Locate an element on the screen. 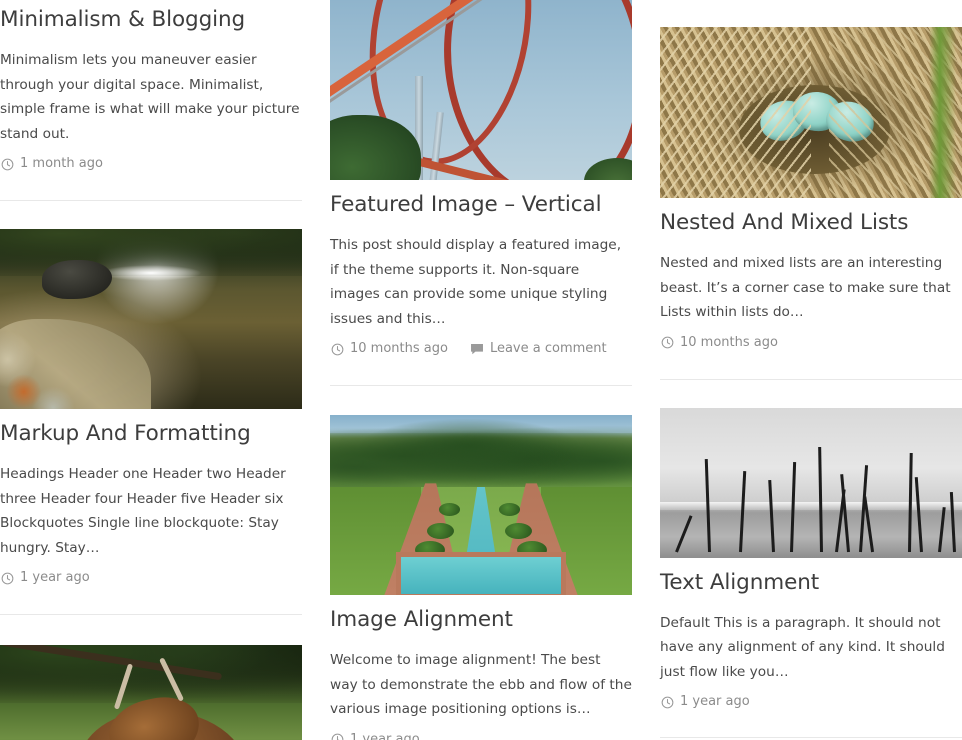  birds-nest-image is located at coordinates (811, 112).